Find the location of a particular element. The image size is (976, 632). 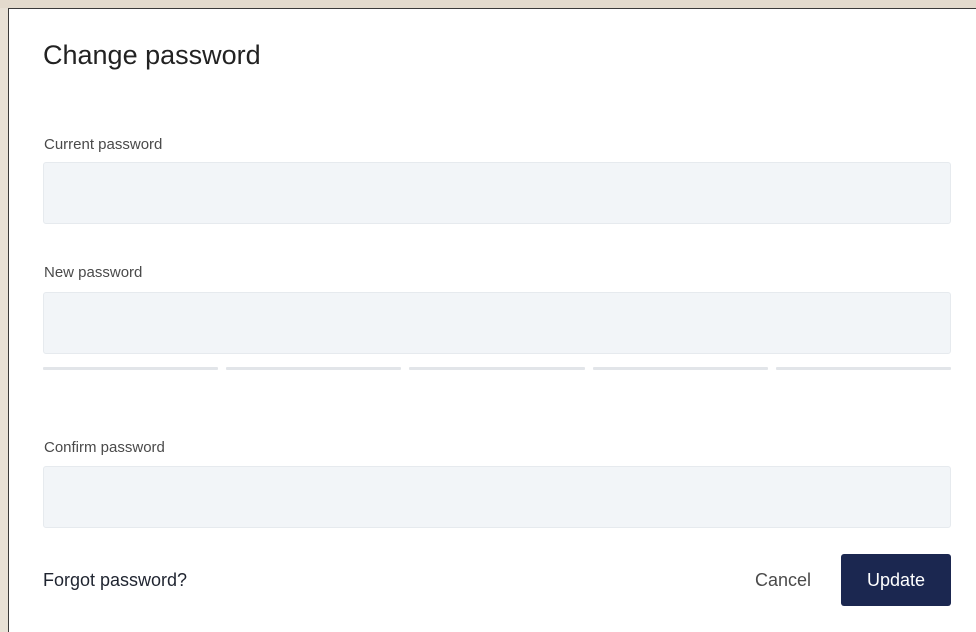

current-password-field is located at coordinates (497, 193).